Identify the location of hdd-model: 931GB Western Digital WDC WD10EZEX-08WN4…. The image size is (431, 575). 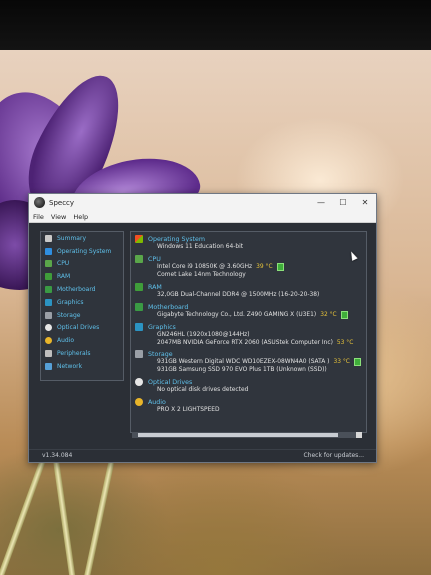
(243, 362).